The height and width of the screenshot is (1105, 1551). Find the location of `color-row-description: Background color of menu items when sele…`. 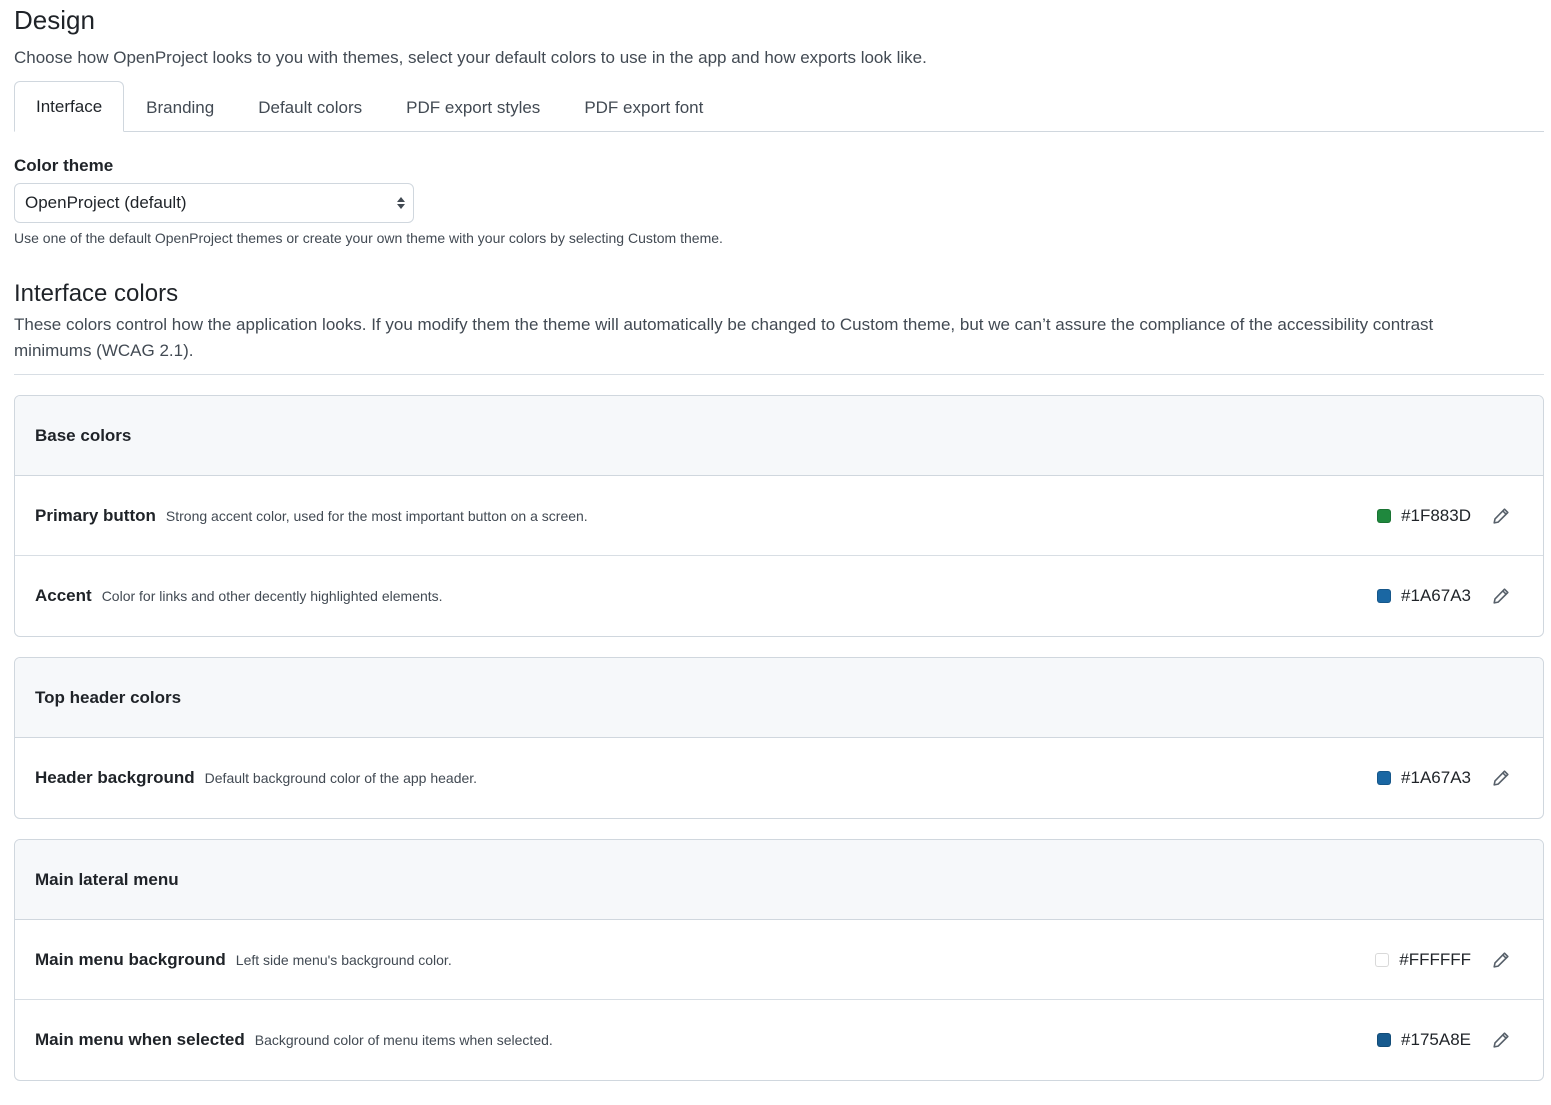

color-row-description: Background color of menu items when sele… is located at coordinates (403, 1040).